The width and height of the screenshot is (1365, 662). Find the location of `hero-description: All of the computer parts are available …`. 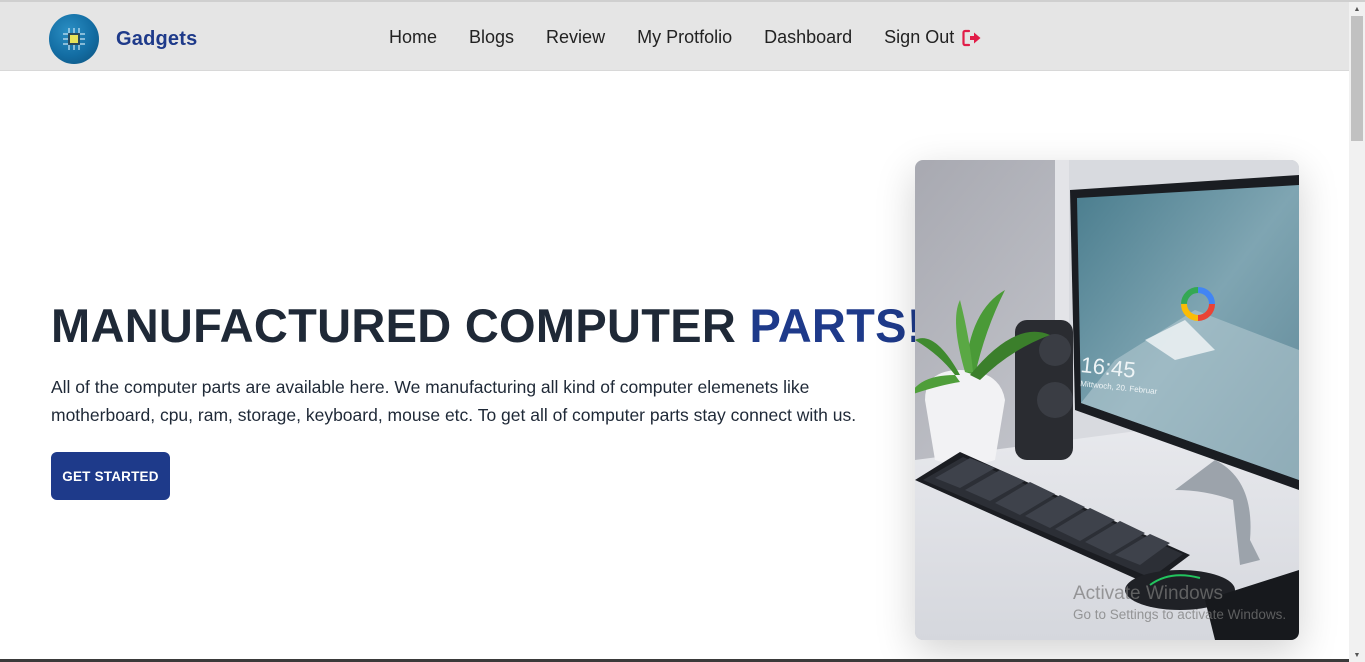

hero-description: All of the computer parts are available … is located at coordinates (454, 401).